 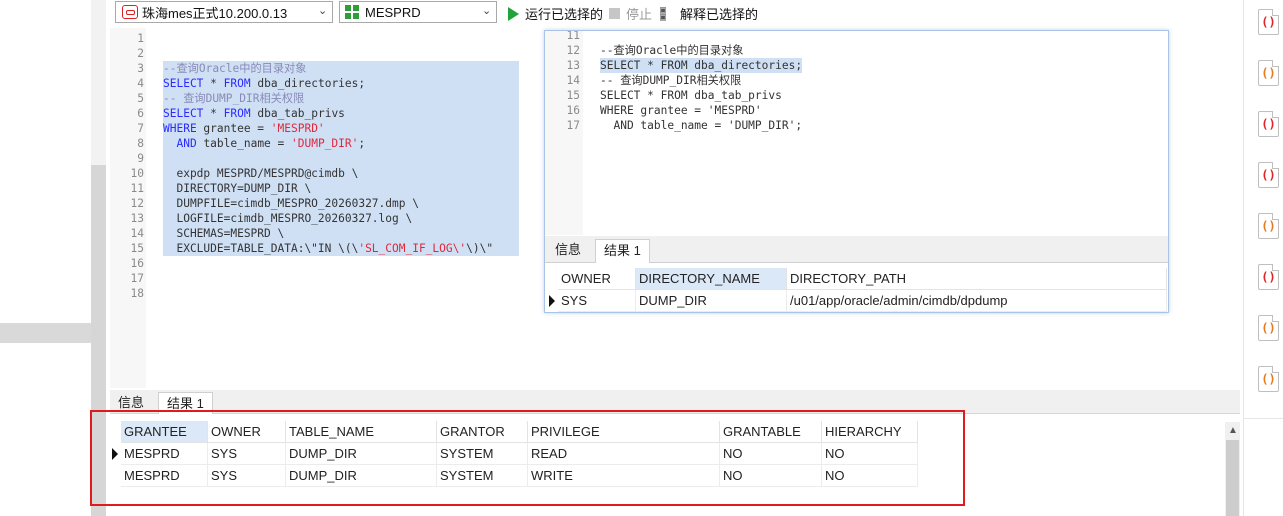 I want to click on code-line: 12 --查询Oracle中的目录对象, so click(x=856, y=50).